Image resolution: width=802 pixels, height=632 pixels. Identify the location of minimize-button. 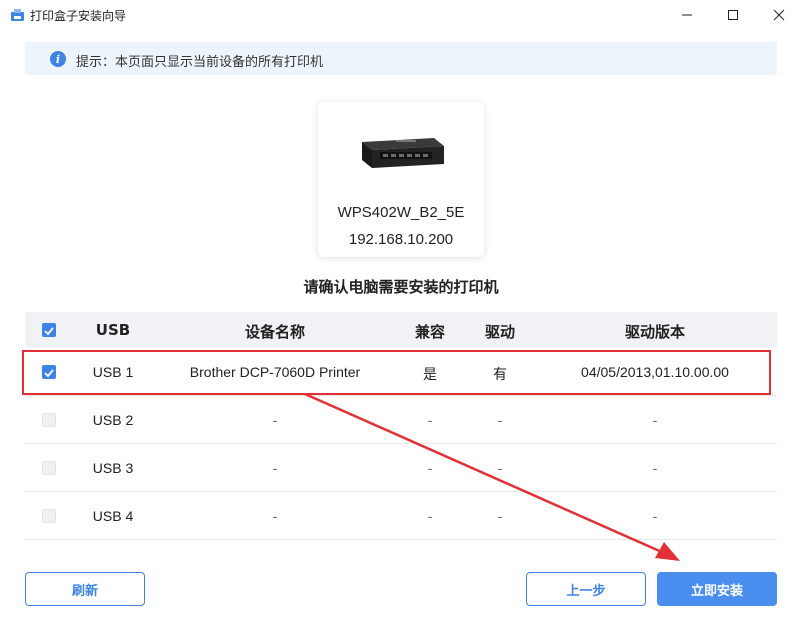
(687, 15).